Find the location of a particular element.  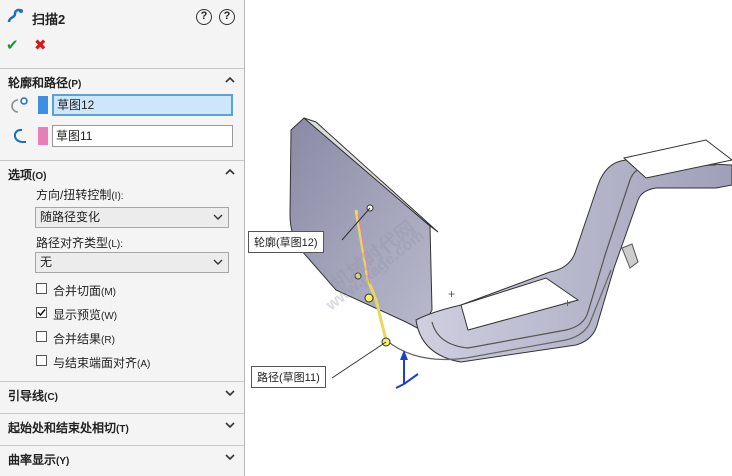

section-tangency-header: 起始处和结束处相切(T) is located at coordinates (122, 424).